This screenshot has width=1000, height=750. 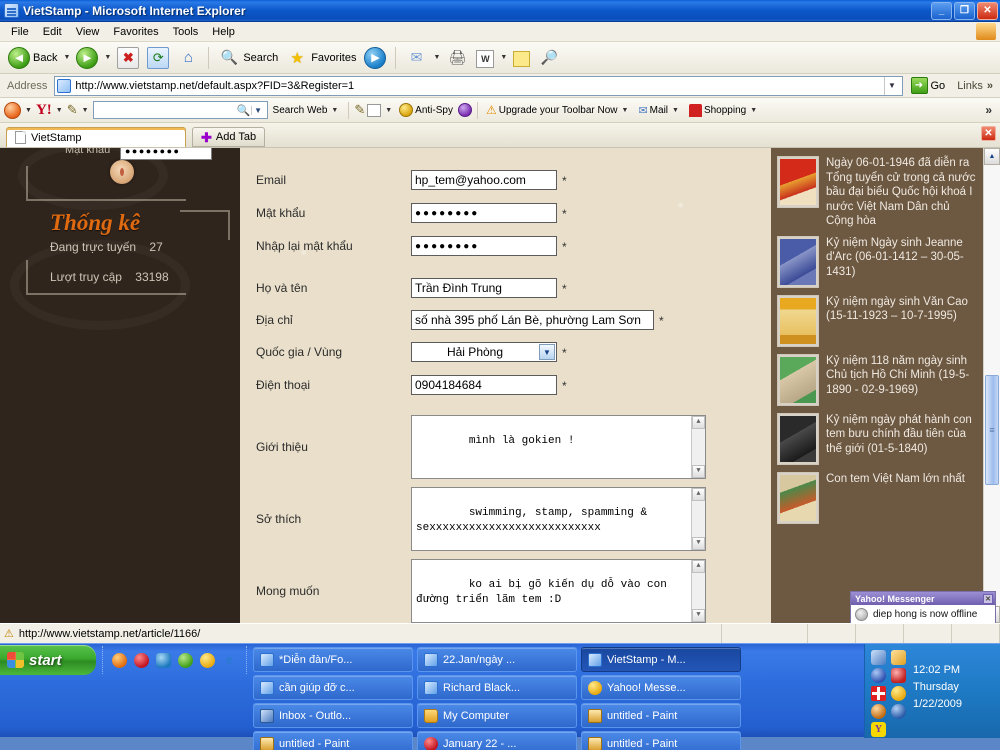 I want to click on bookmarks-icon, so click(x=374, y=110).